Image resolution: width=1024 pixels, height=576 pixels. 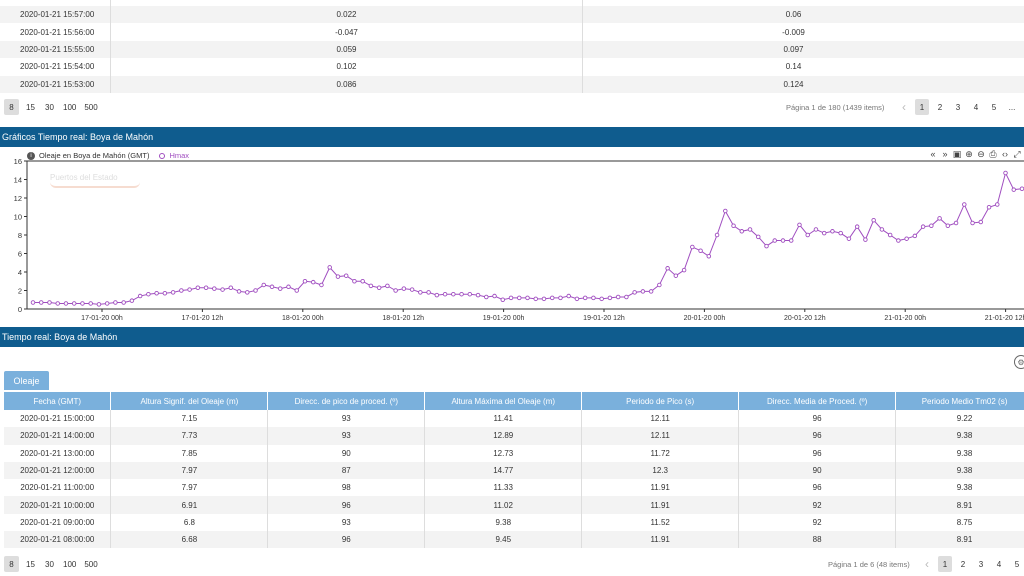 I want to click on settings-icon: ⚙, so click(x=1019, y=362).